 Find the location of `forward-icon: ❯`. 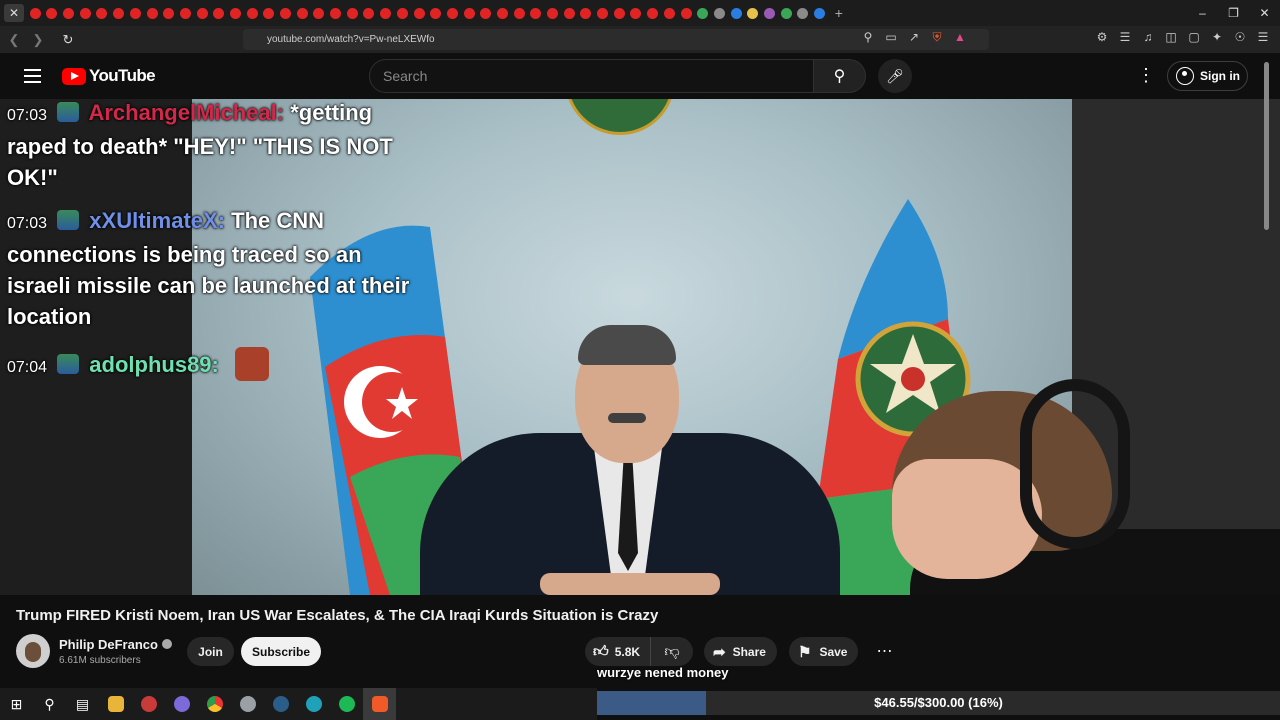

forward-icon: ❯ is located at coordinates (38, 40).